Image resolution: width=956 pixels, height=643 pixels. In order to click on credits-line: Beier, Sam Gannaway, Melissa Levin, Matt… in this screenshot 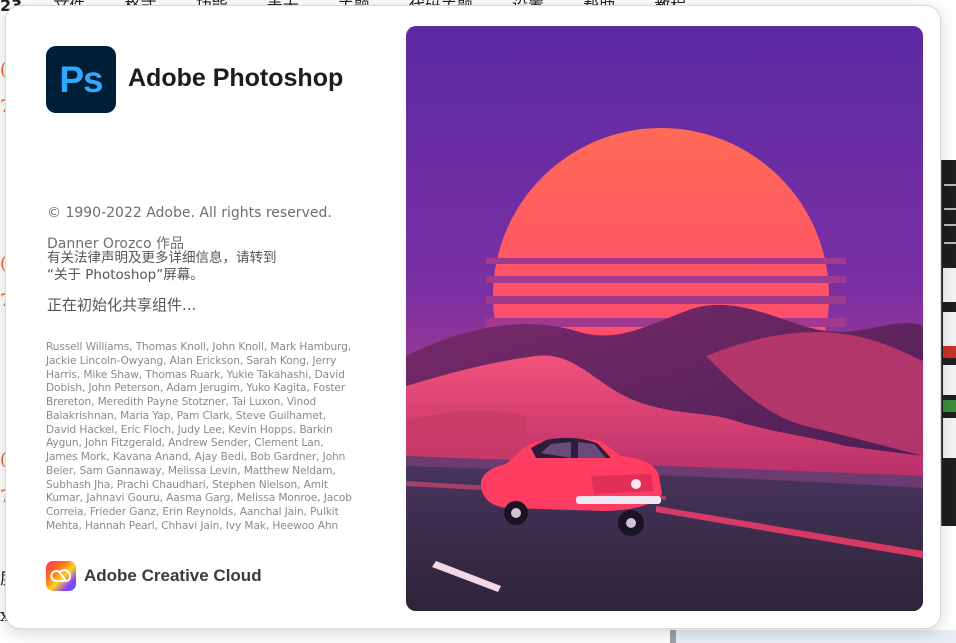, I will do `click(191, 470)`.